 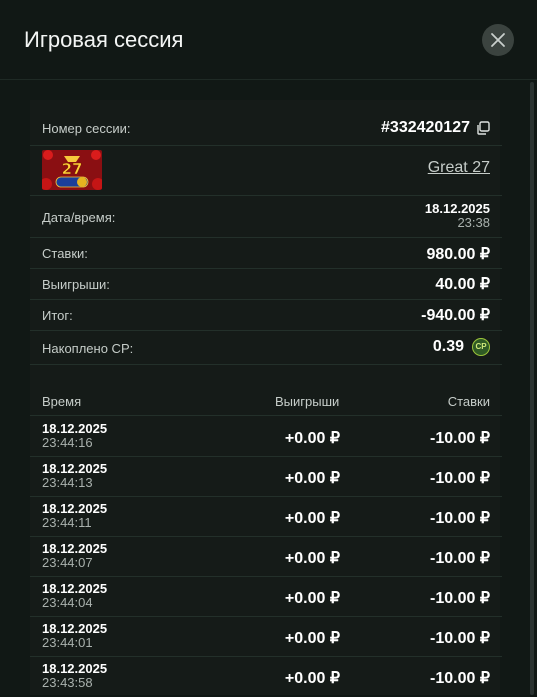 What do you see at coordinates (266, 517) in the screenshot?
I see `table-row: 18.12.2025 23:44:11 +0.00 ₽ -10.00 ₽` at bounding box center [266, 517].